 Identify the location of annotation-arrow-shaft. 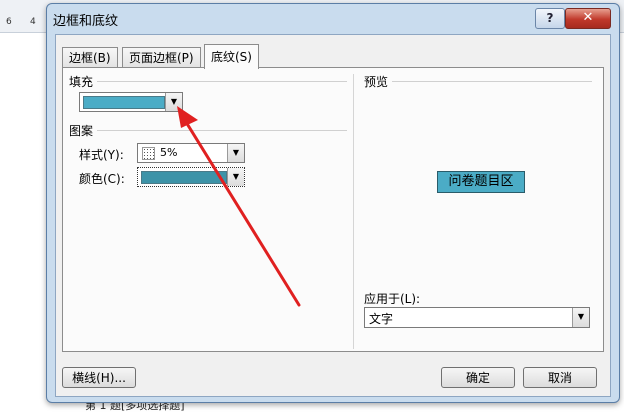
(242, 213).